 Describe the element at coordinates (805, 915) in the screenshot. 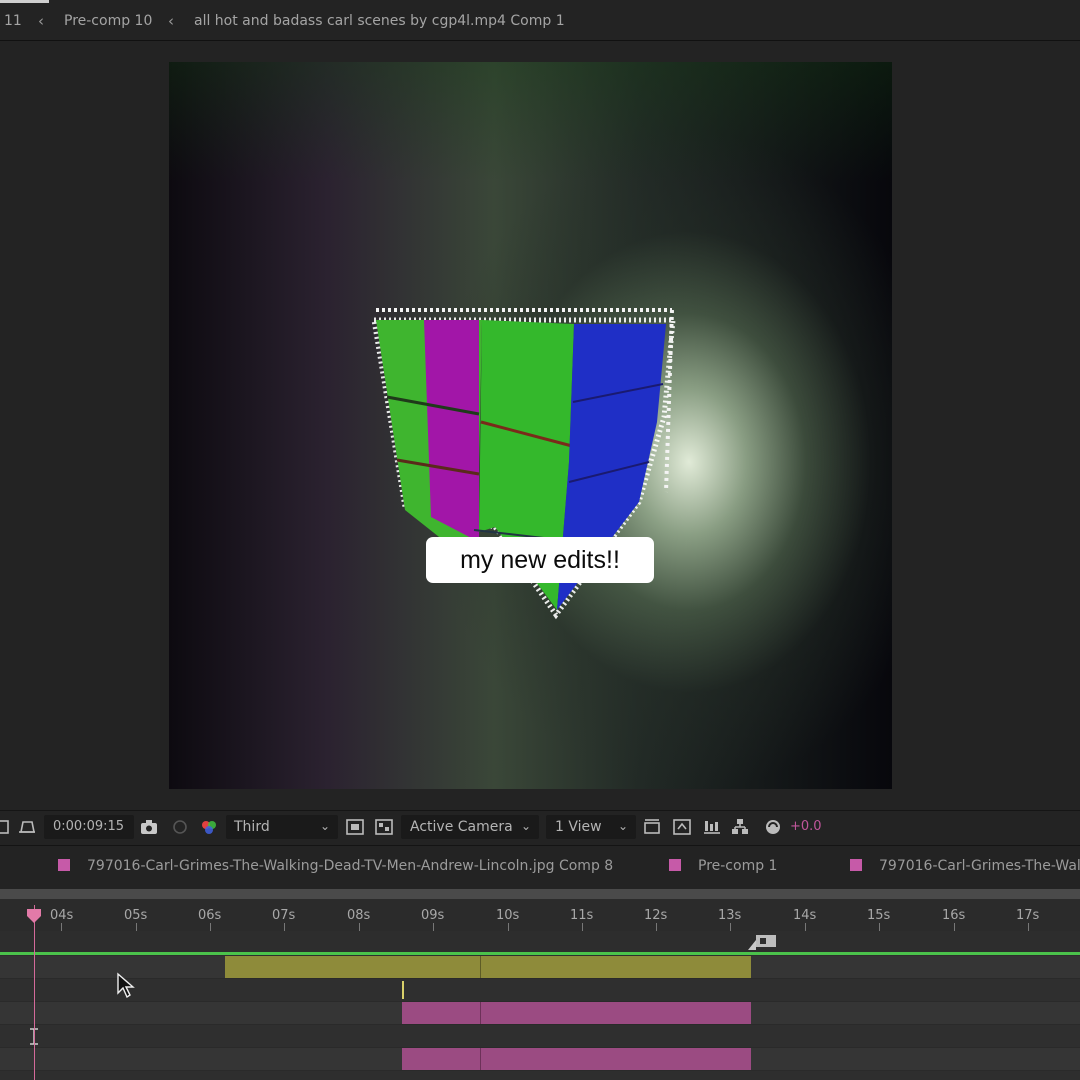

I see `ruler-label: 14s` at that location.